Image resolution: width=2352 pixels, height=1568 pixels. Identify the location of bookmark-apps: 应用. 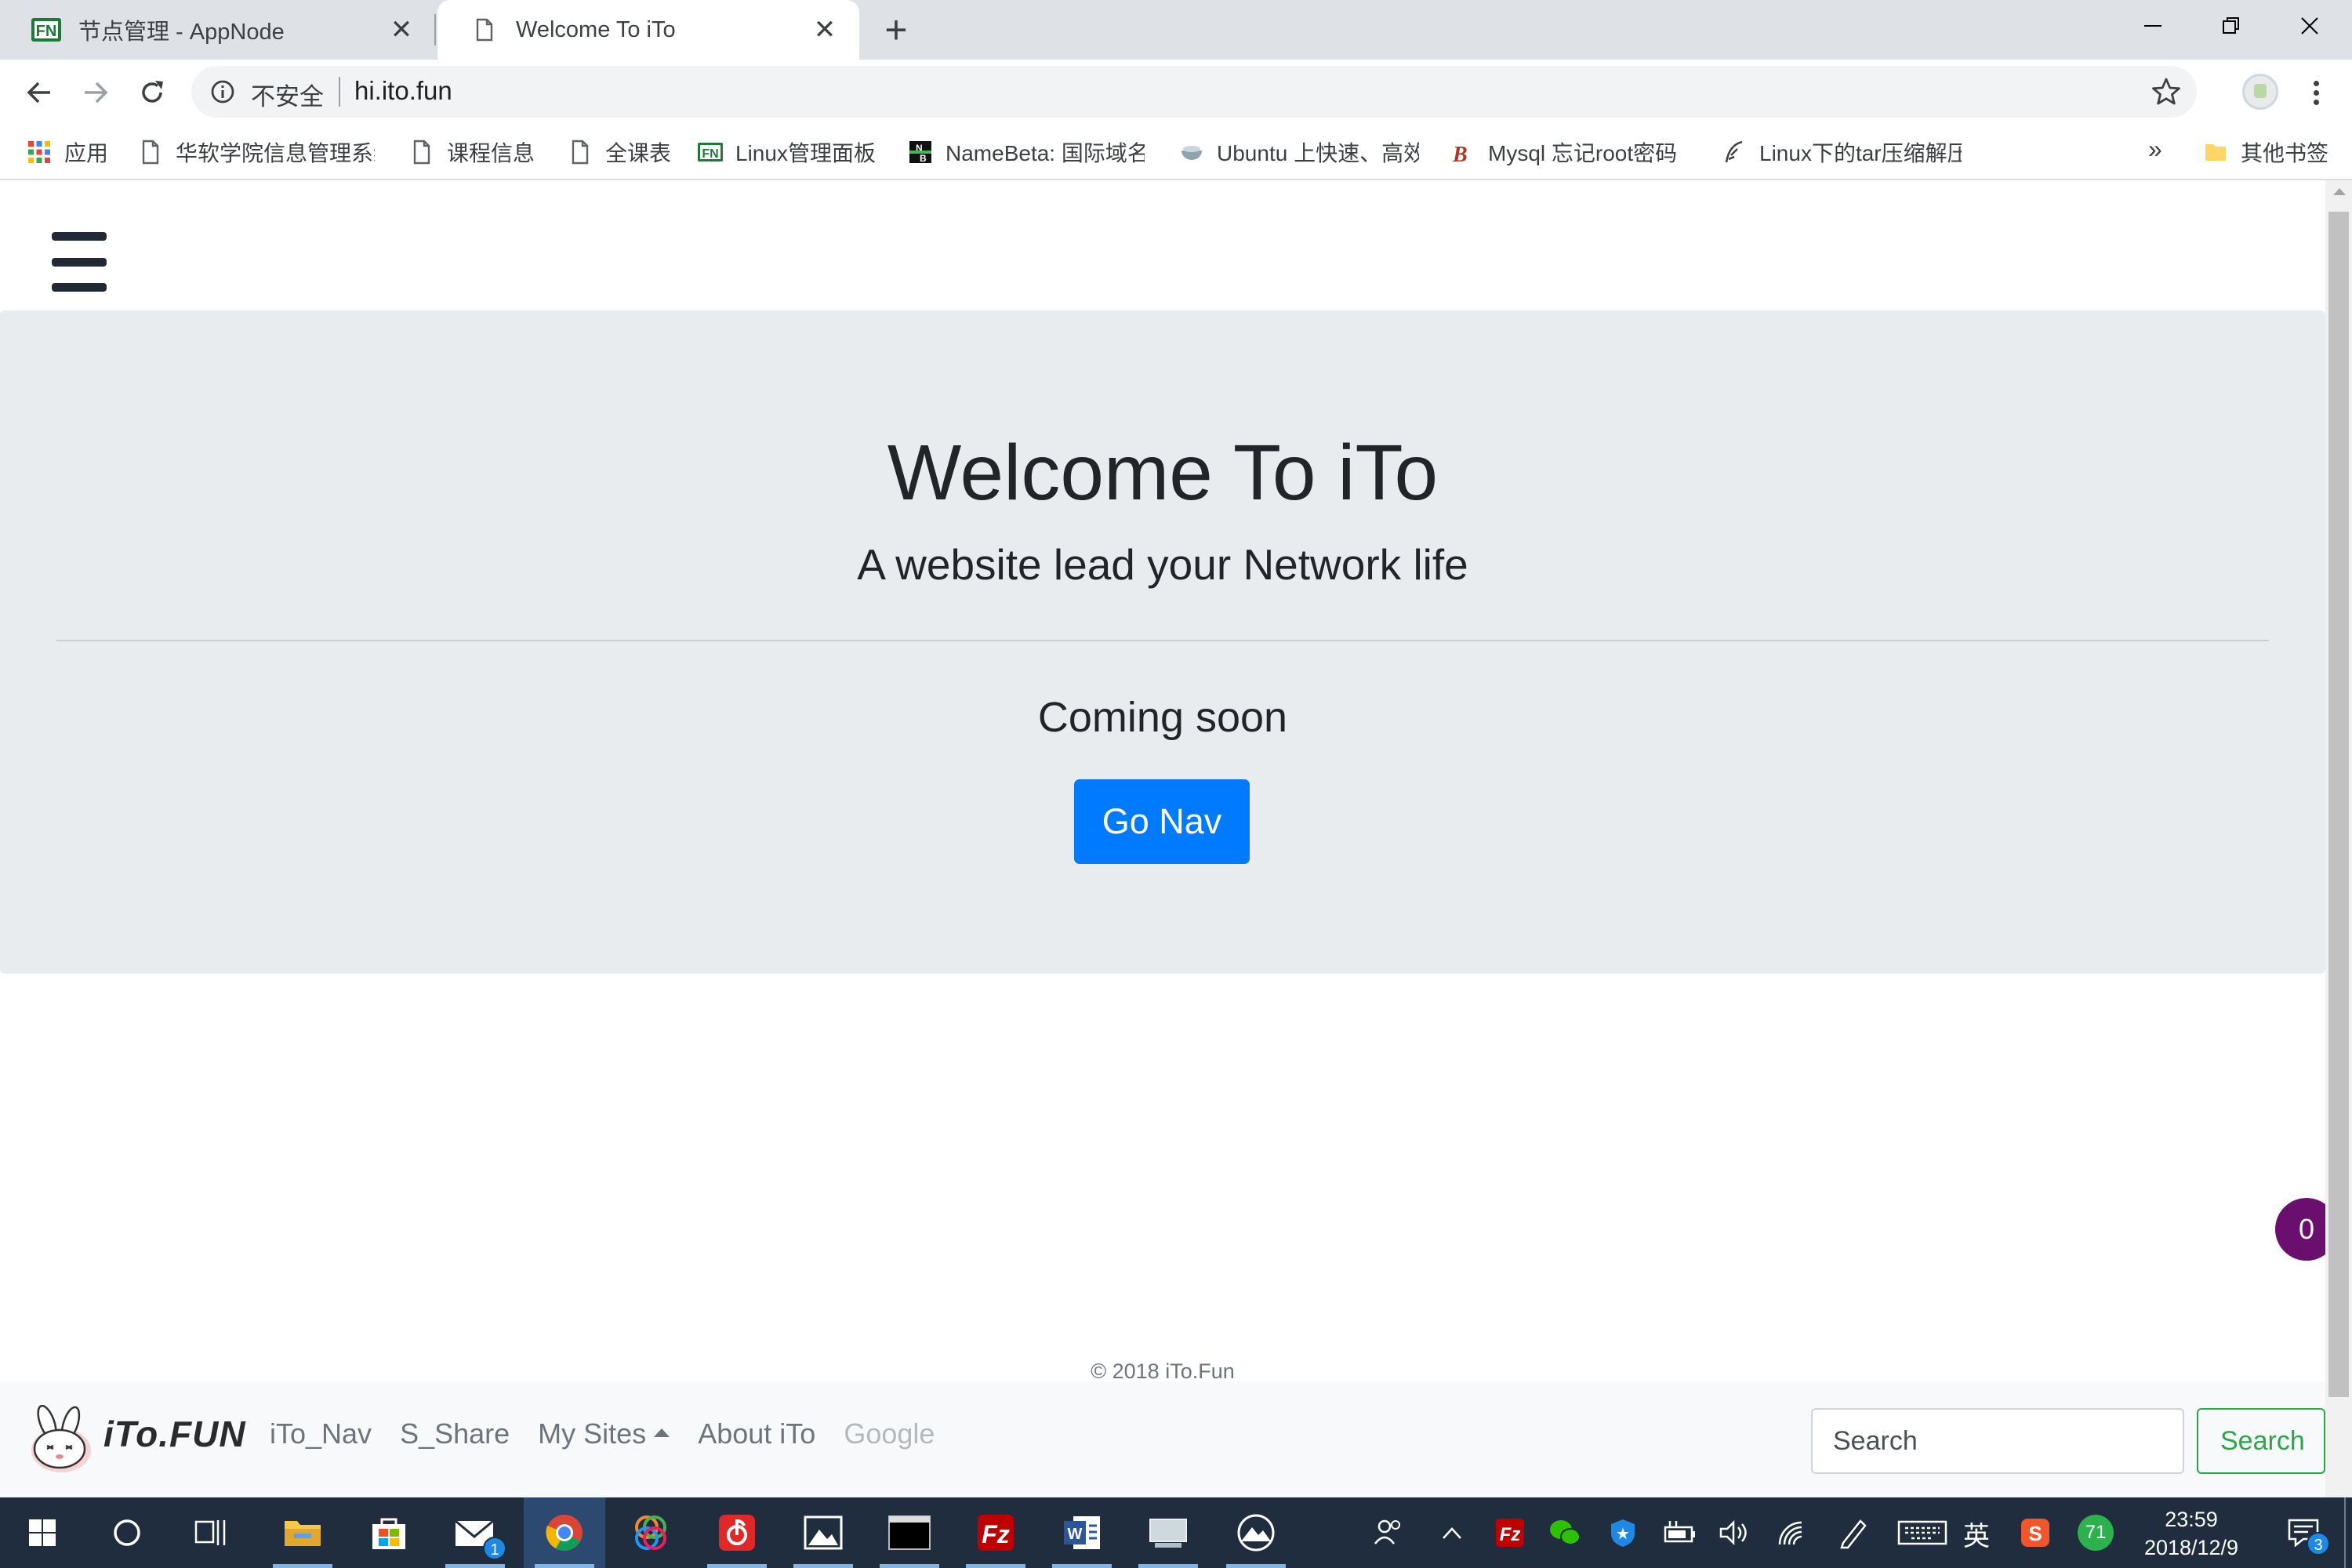
(67, 152).